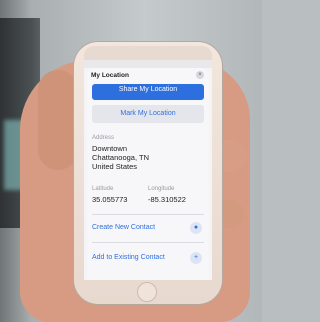 Image resolution: width=320 pixels, height=322 pixels. What do you see at coordinates (148, 114) in the screenshot?
I see `mark-location-button: Mark My Location` at bounding box center [148, 114].